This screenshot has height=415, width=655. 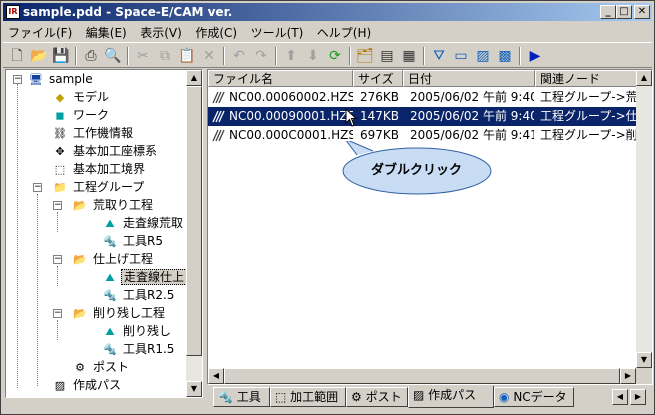 What do you see at coordinates (99, 187) in the screenshot?
I see `tree-item-process-group: 📁 工程グループ` at bounding box center [99, 187].